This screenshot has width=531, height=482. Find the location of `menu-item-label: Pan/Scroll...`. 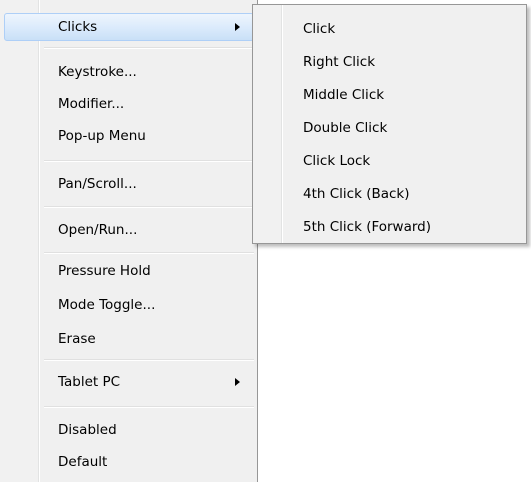

menu-item-label: Pan/Scroll... is located at coordinates (97, 184).